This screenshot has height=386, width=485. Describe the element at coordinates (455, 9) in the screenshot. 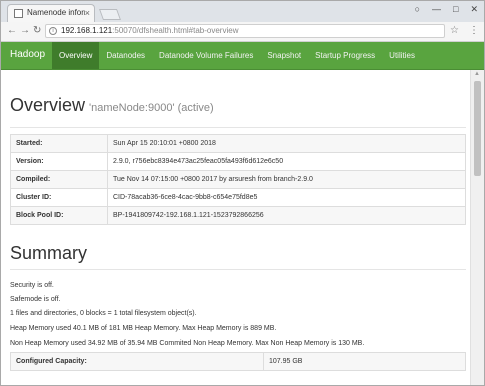

I see `maximize-icon: □` at that location.